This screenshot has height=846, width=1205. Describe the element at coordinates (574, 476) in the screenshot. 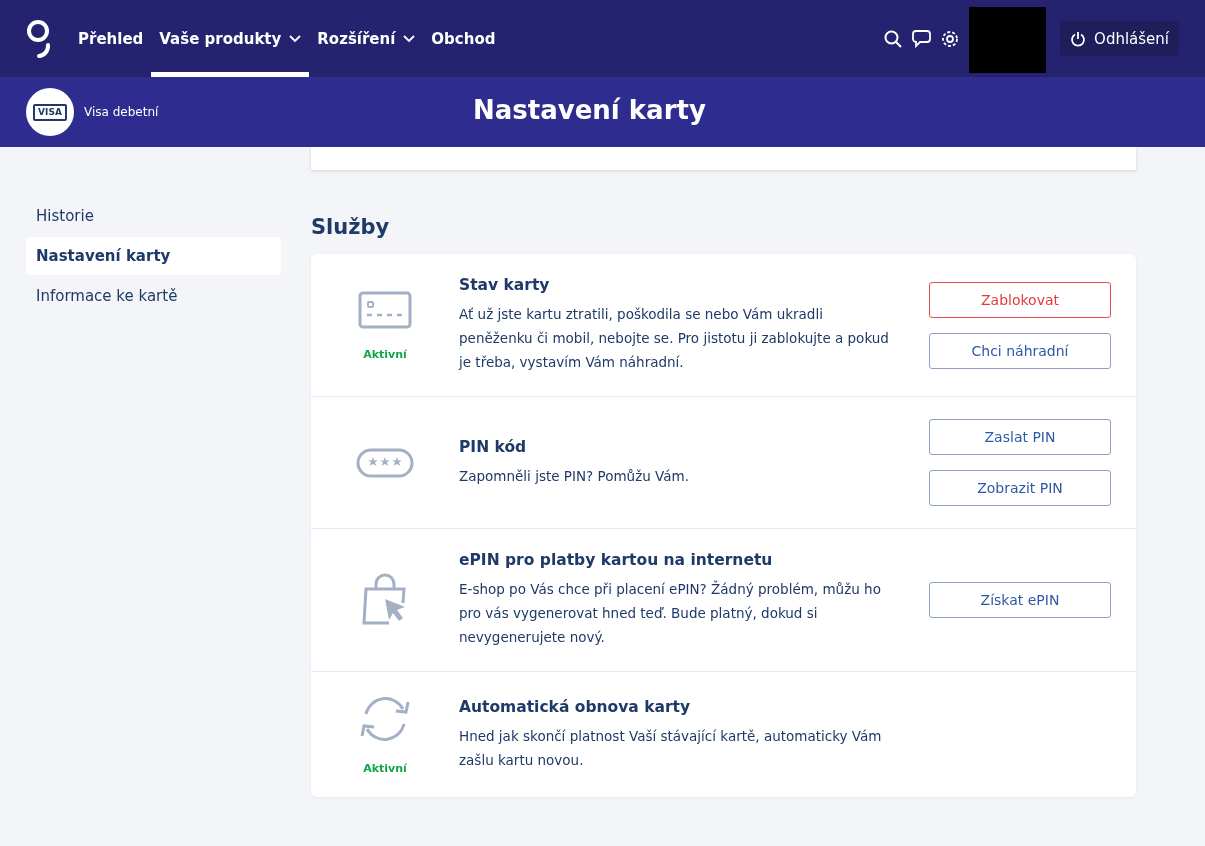

I see `service-description: Zapomněli jste PIN? Pomůžu Vám.` at that location.